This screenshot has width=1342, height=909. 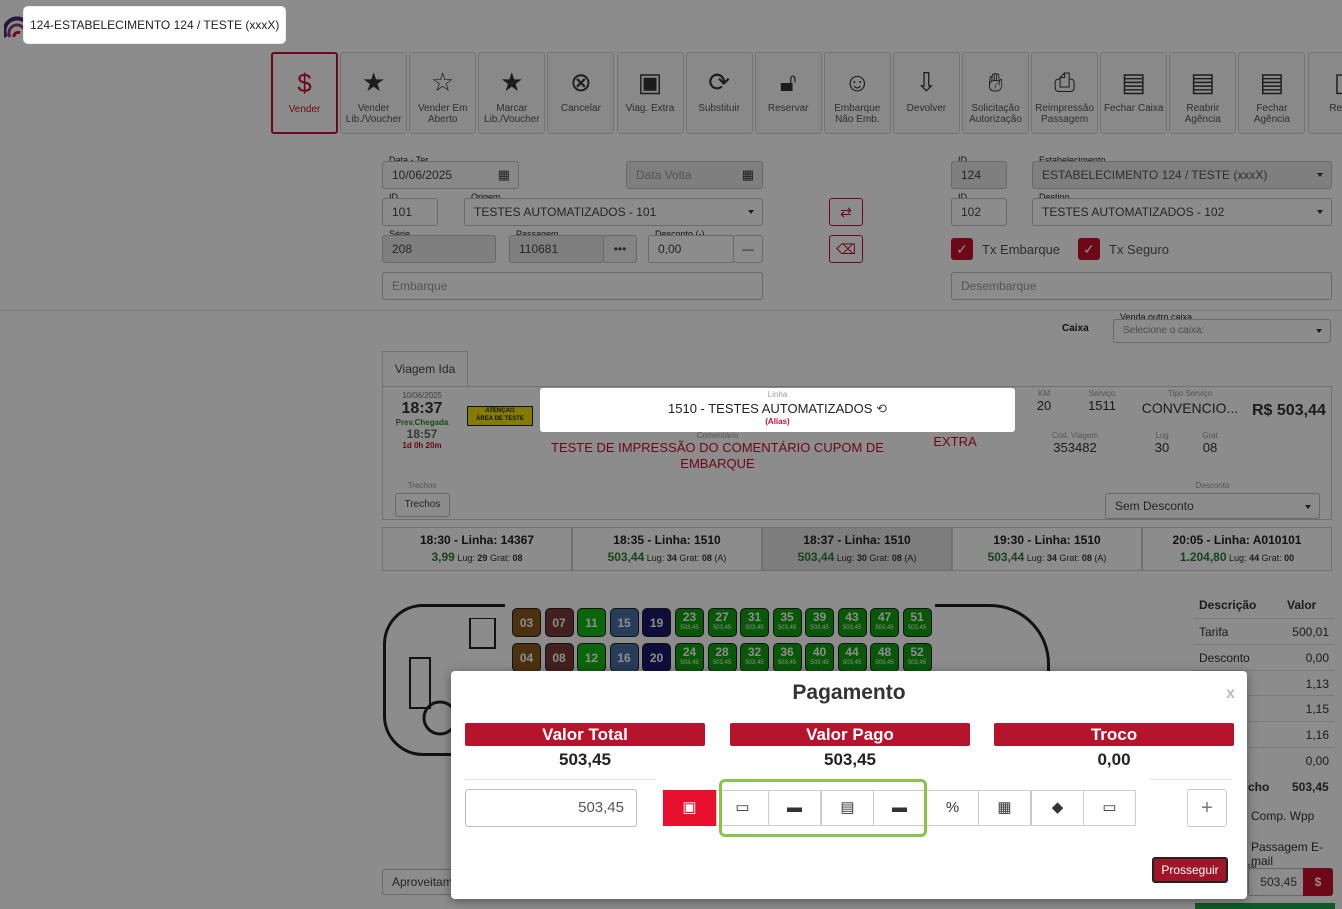 I want to click on valor-total-value: 503,45, so click(x=585, y=759).